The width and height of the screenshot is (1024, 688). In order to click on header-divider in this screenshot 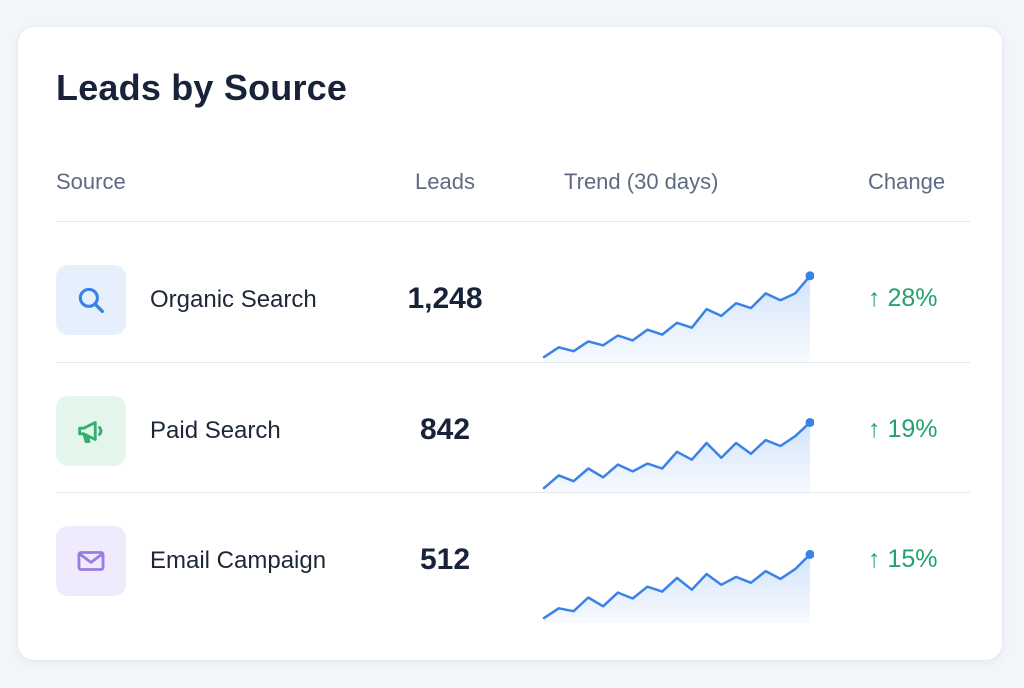, I will do `click(513, 221)`.